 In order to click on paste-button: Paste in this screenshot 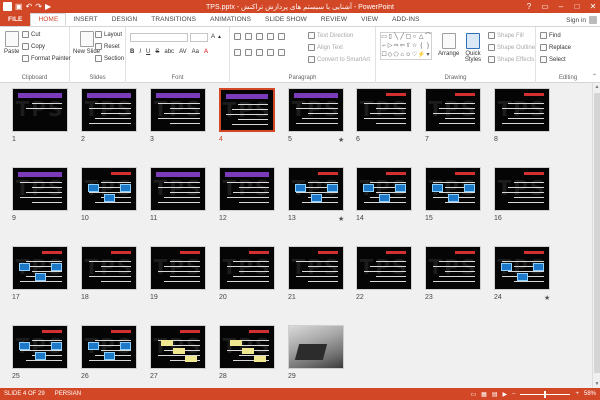, I will do `click(11, 43)`.